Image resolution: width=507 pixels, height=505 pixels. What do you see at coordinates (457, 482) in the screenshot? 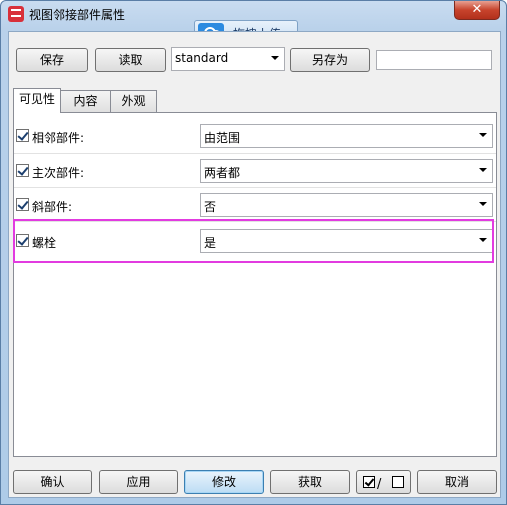
I see `cancel-button: 取消` at bounding box center [457, 482].